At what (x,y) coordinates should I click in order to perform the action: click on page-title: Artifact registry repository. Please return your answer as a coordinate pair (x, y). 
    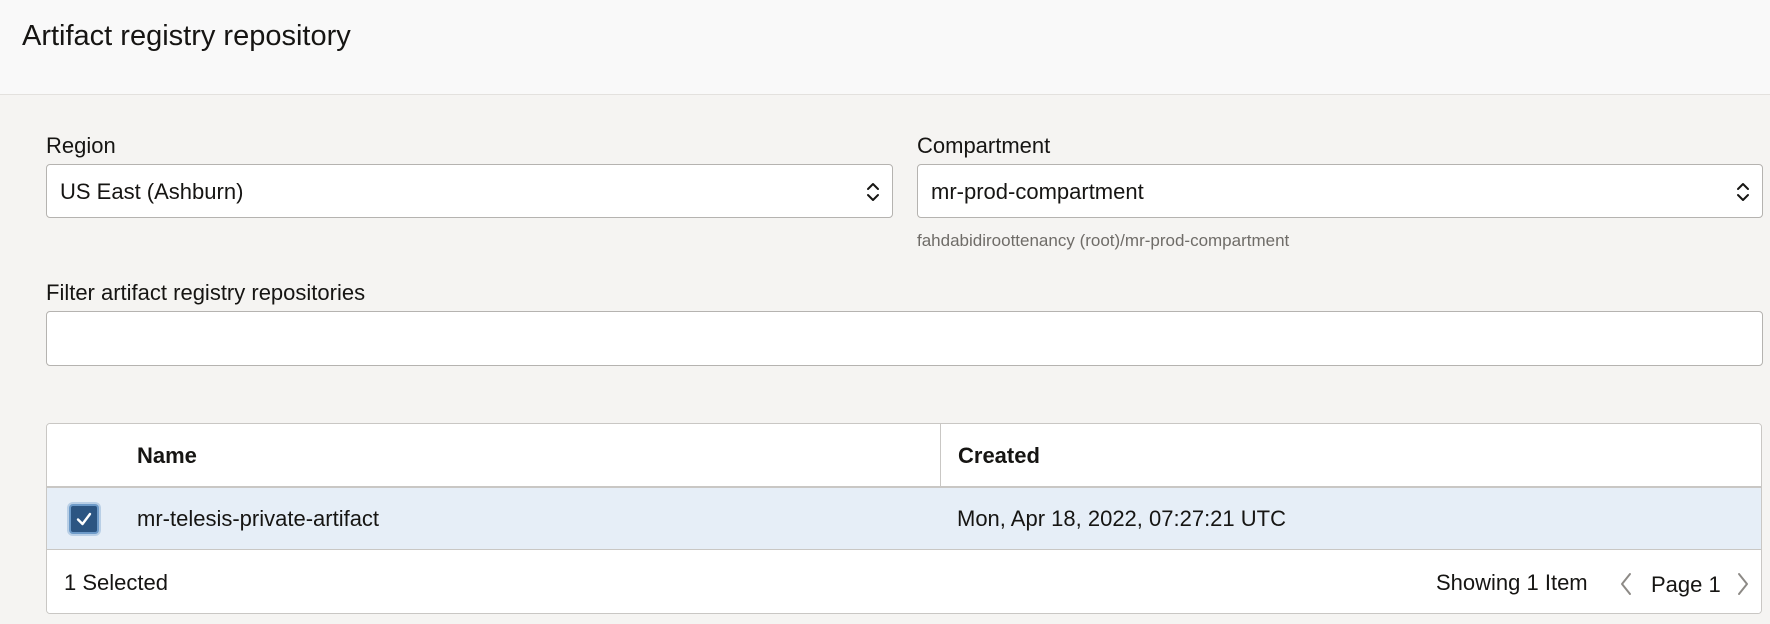
    Looking at the image, I should click on (186, 36).